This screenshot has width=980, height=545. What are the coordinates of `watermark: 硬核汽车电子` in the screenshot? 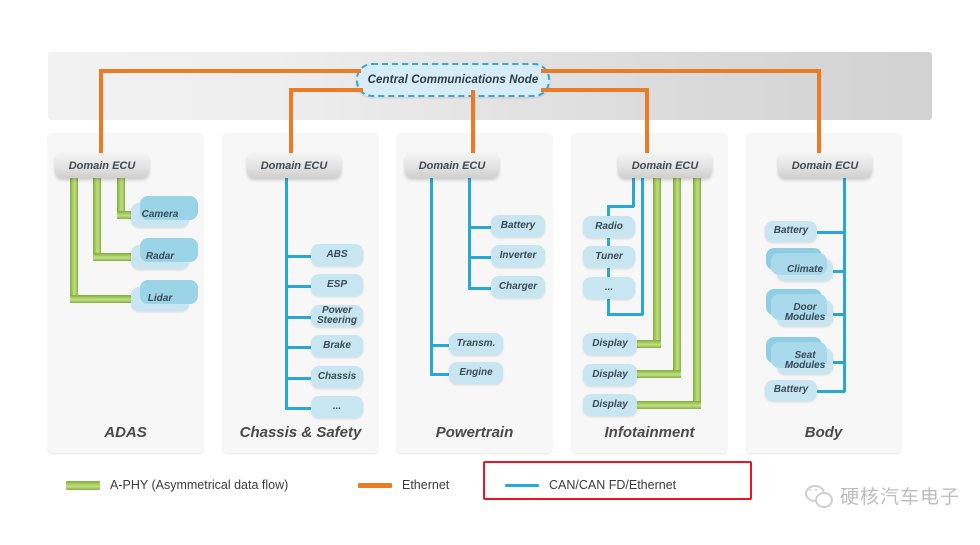 It's located at (882, 495).